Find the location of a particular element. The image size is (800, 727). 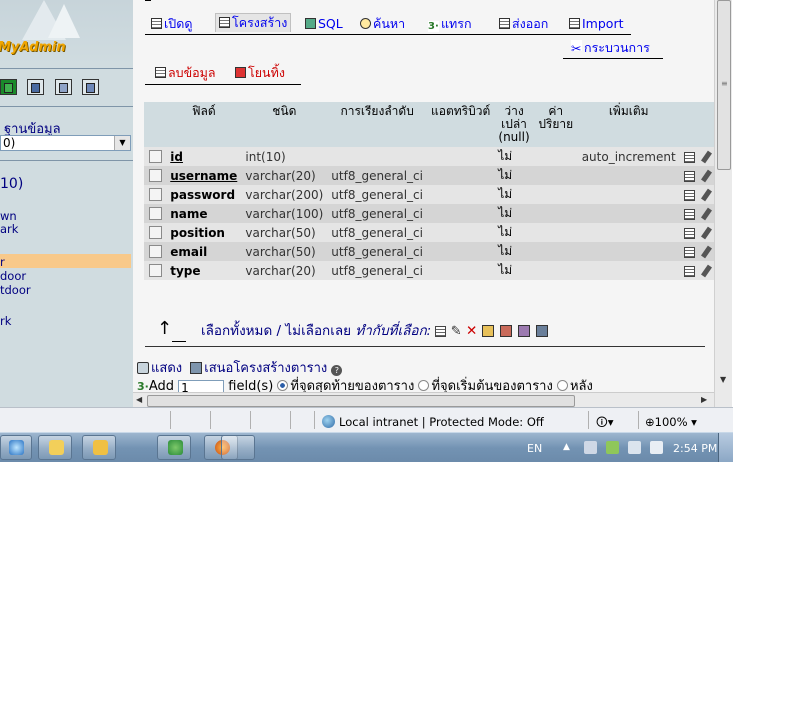

field-name-cell: position is located at coordinates (204, 232).